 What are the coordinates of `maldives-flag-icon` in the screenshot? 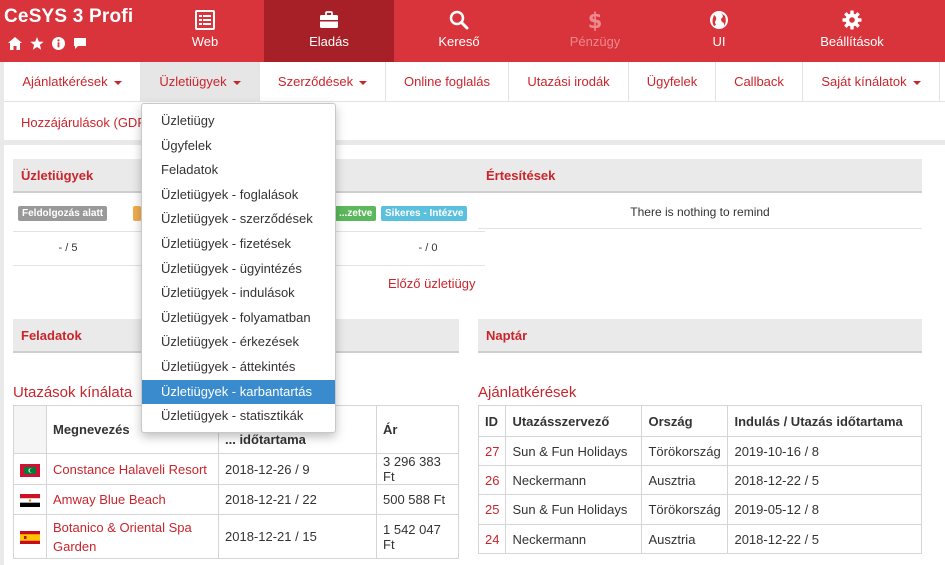 It's located at (30, 470).